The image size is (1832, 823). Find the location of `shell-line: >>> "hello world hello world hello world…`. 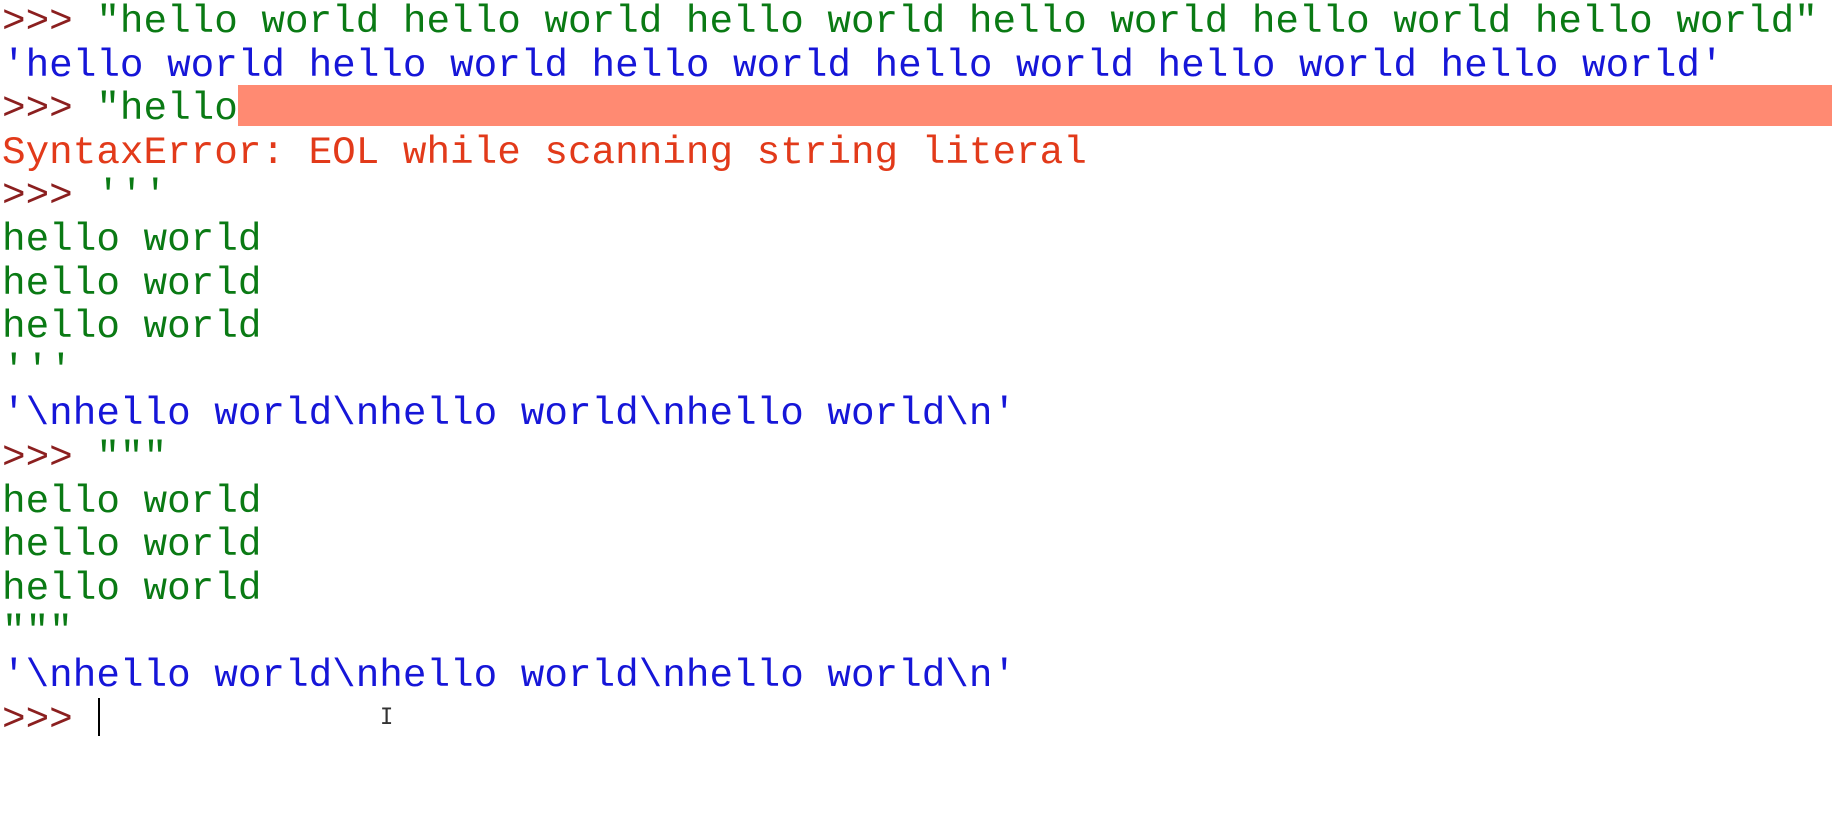

shell-line: >>> "hello world hello world hello world… is located at coordinates (917, 22).